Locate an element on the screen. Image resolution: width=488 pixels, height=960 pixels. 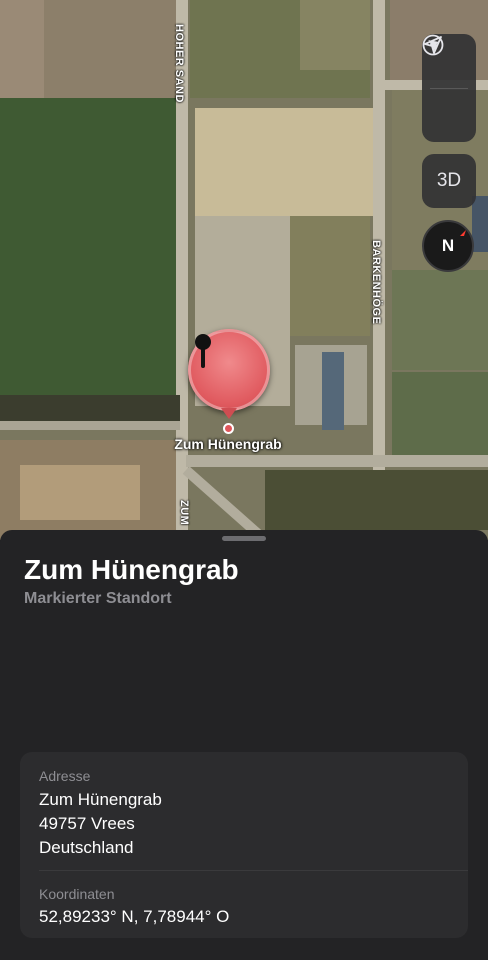
compass-north-label: N is located at coordinates (448, 245).